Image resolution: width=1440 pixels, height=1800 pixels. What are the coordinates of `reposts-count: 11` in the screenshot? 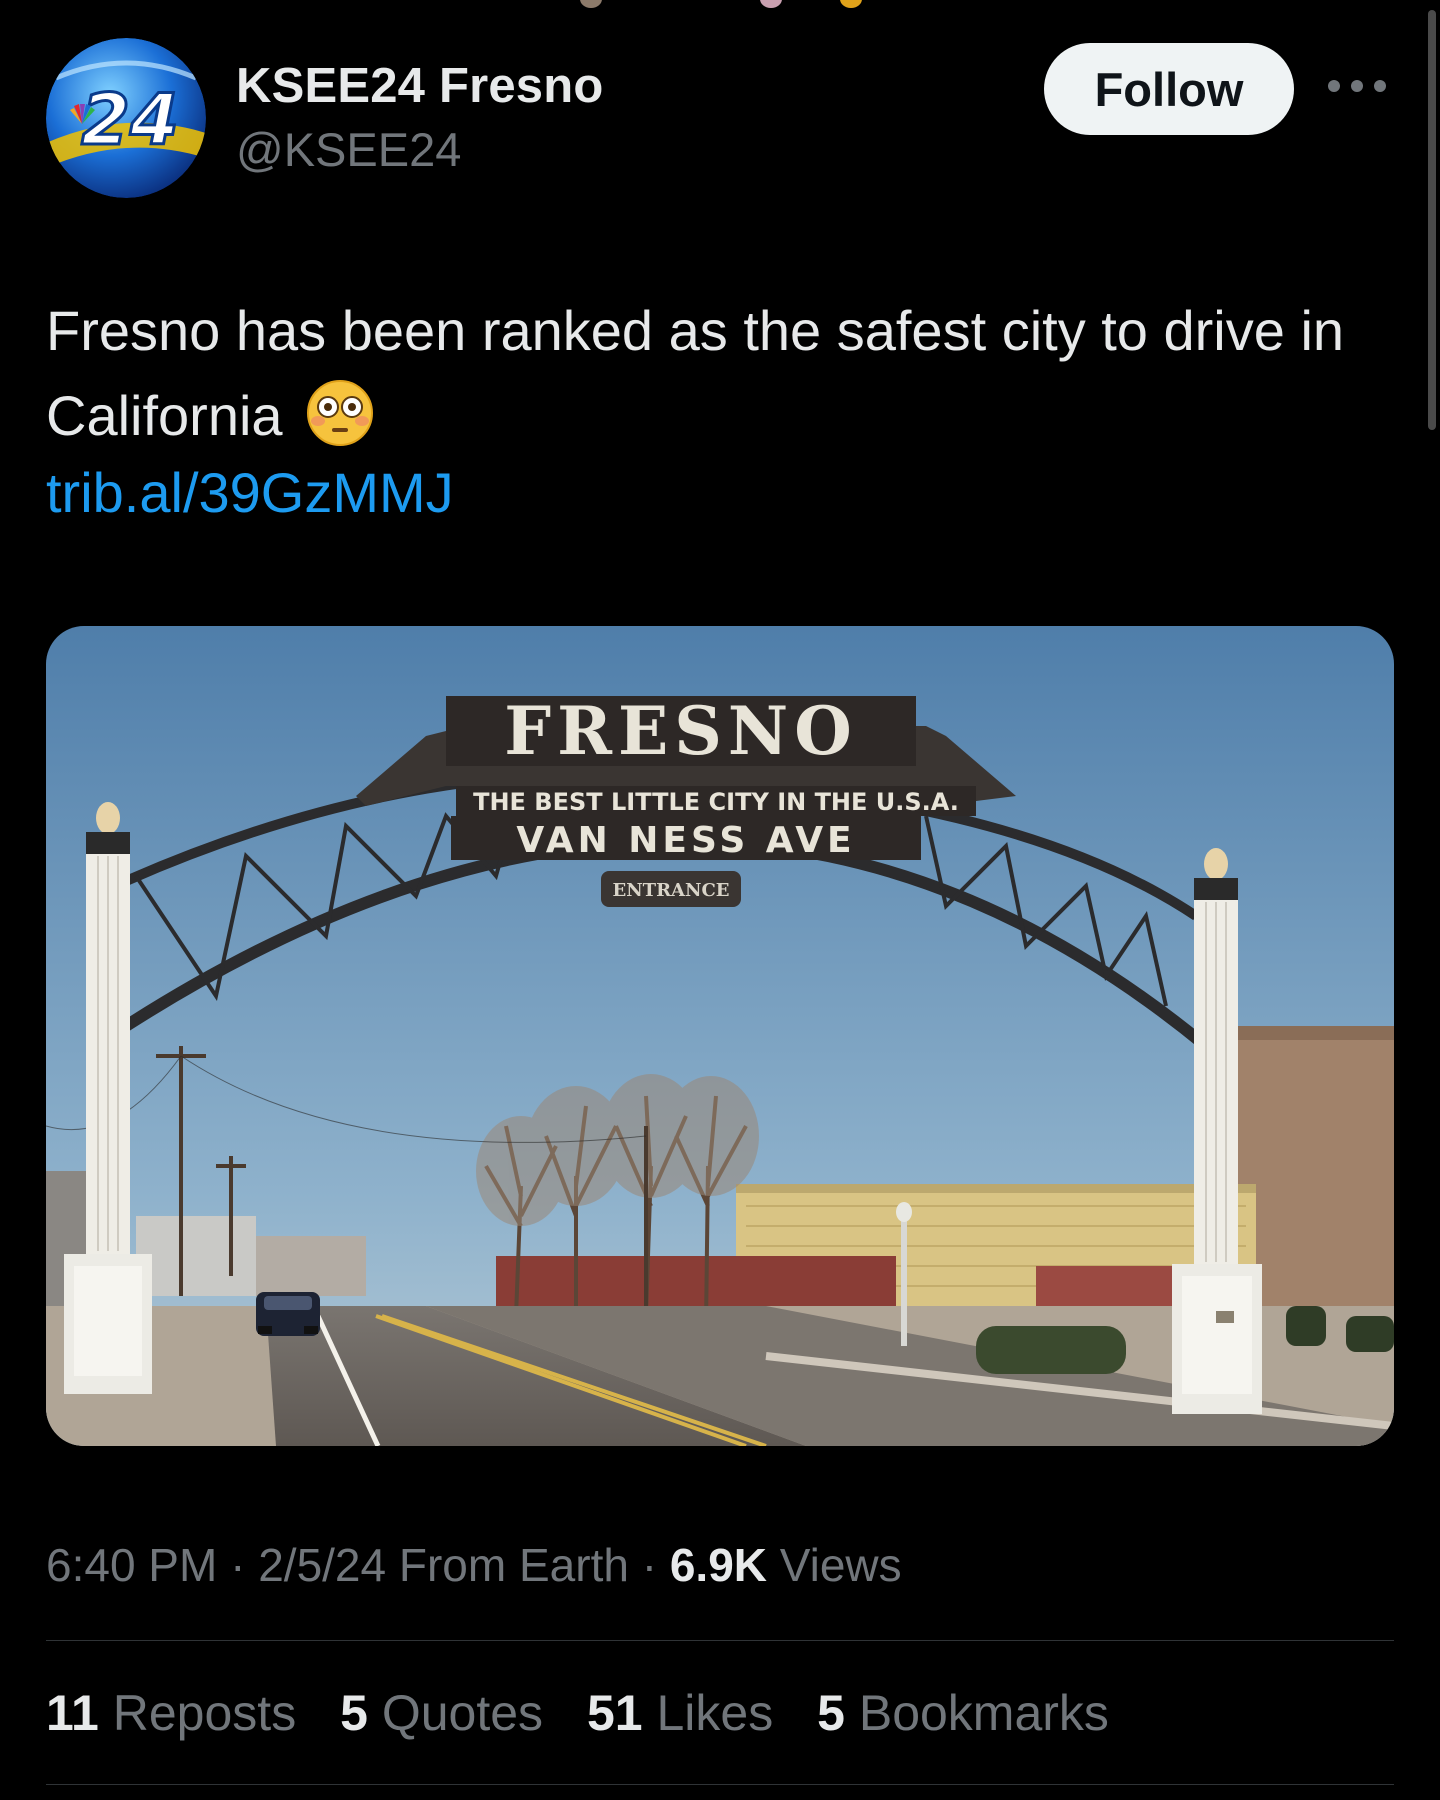 It's located at (72, 1713).